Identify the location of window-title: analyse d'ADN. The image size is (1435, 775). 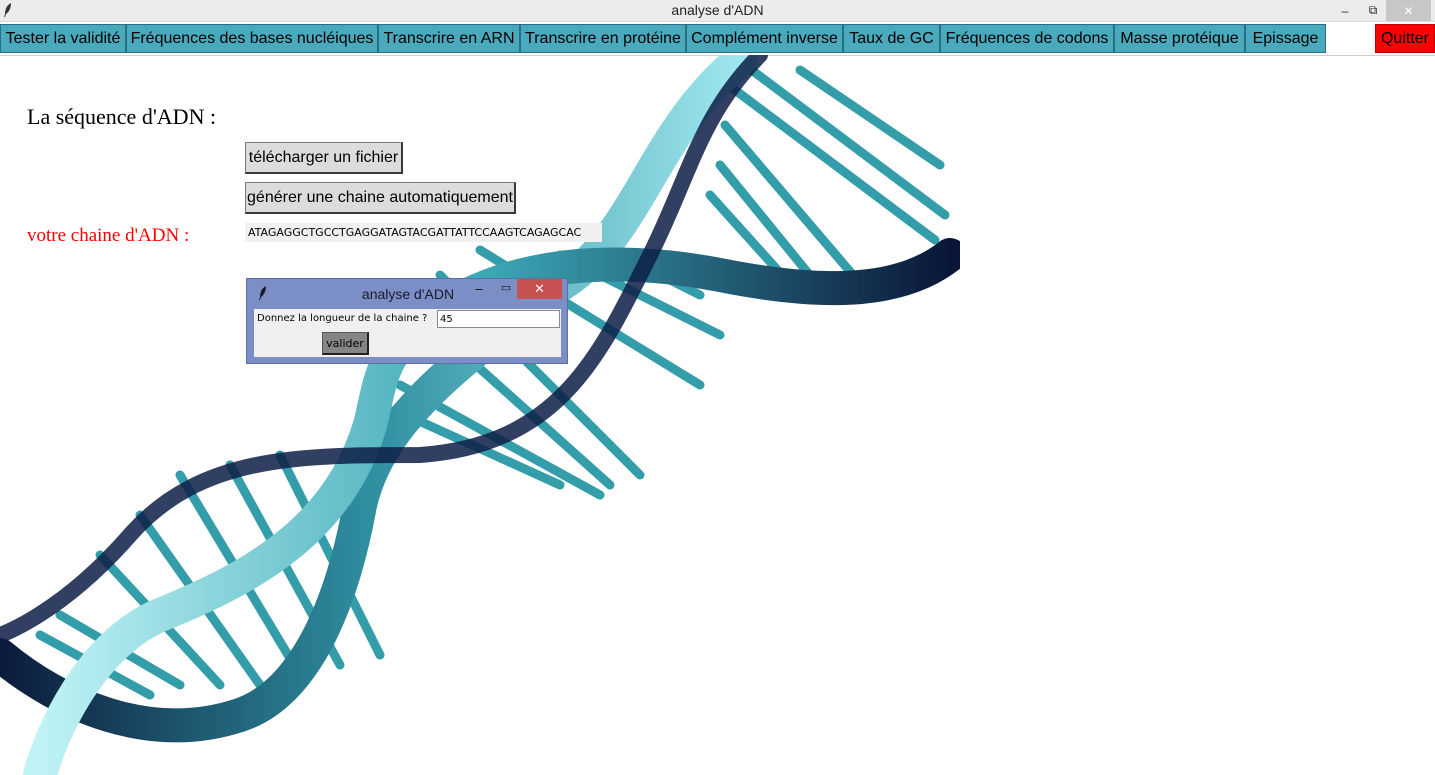
(717, 10).